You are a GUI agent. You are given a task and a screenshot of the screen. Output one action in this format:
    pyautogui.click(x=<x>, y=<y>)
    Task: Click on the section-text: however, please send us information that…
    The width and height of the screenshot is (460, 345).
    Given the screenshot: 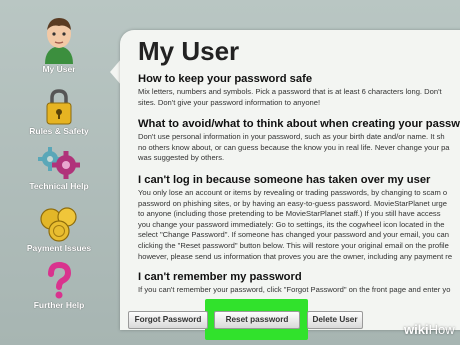 What is the action you would take?
    pyautogui.click(x=295, y=256)
    